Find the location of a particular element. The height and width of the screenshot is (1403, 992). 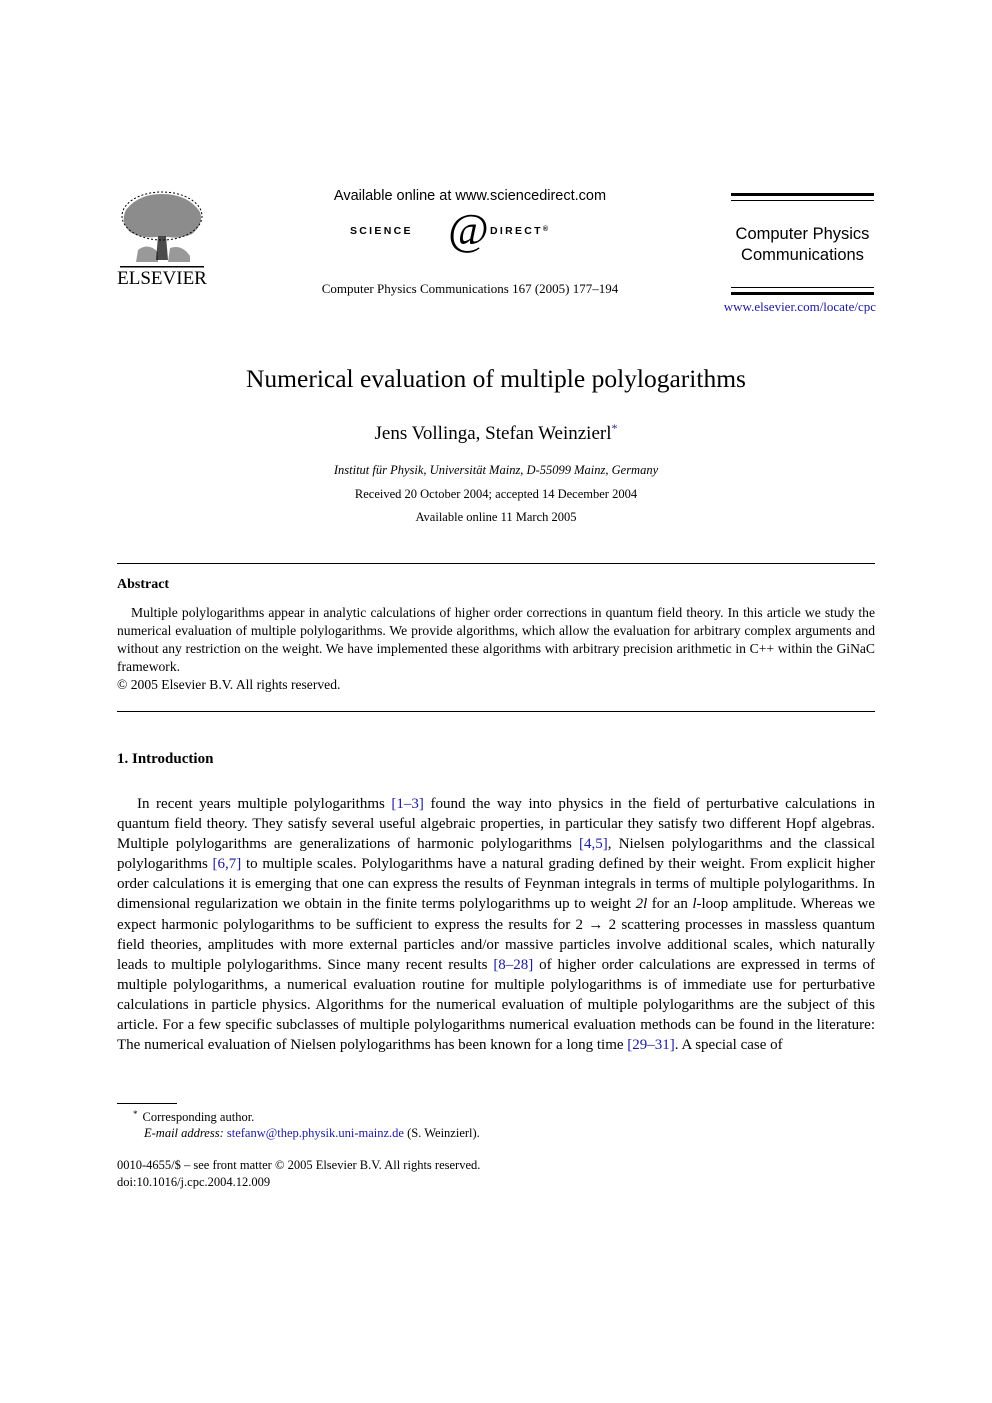

journal-rule-bottom-thick is located at coordinates (802, 293).